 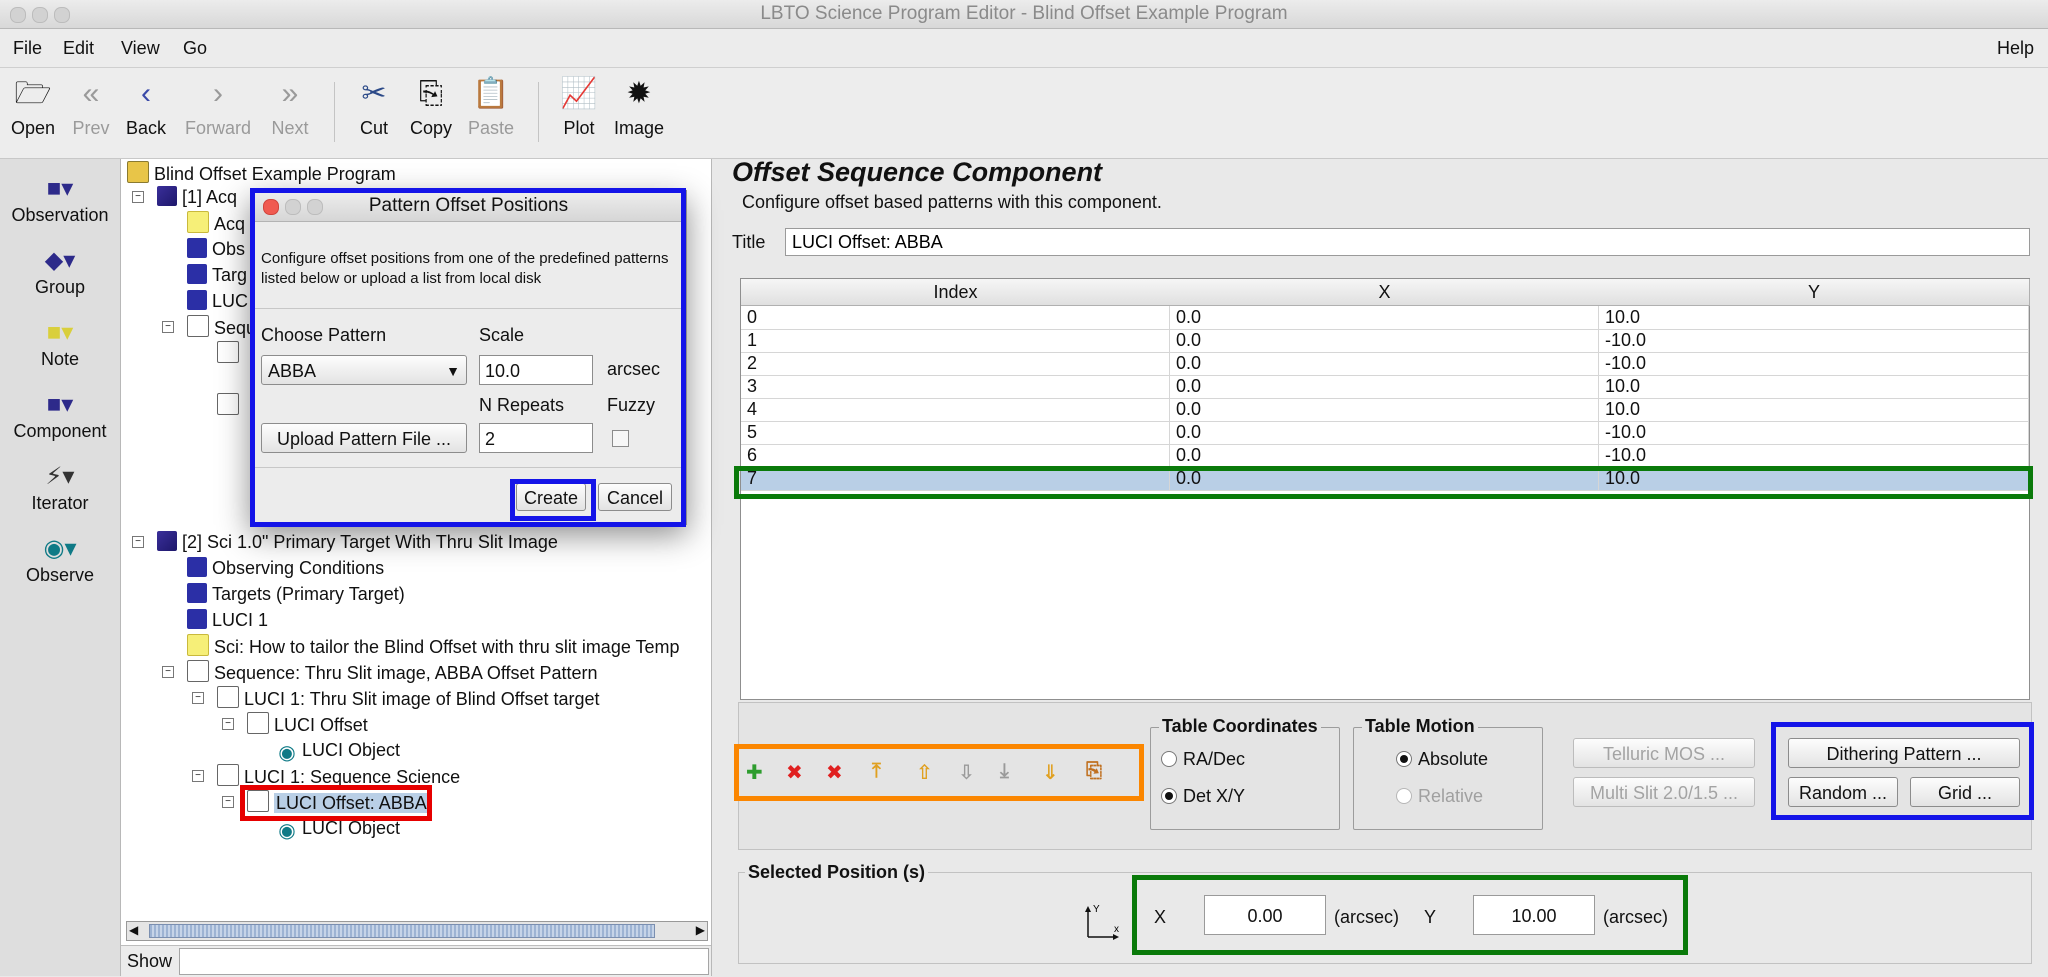 I want to click on palette-observe: ◉▾ Observe, so click(x=60, y=559).